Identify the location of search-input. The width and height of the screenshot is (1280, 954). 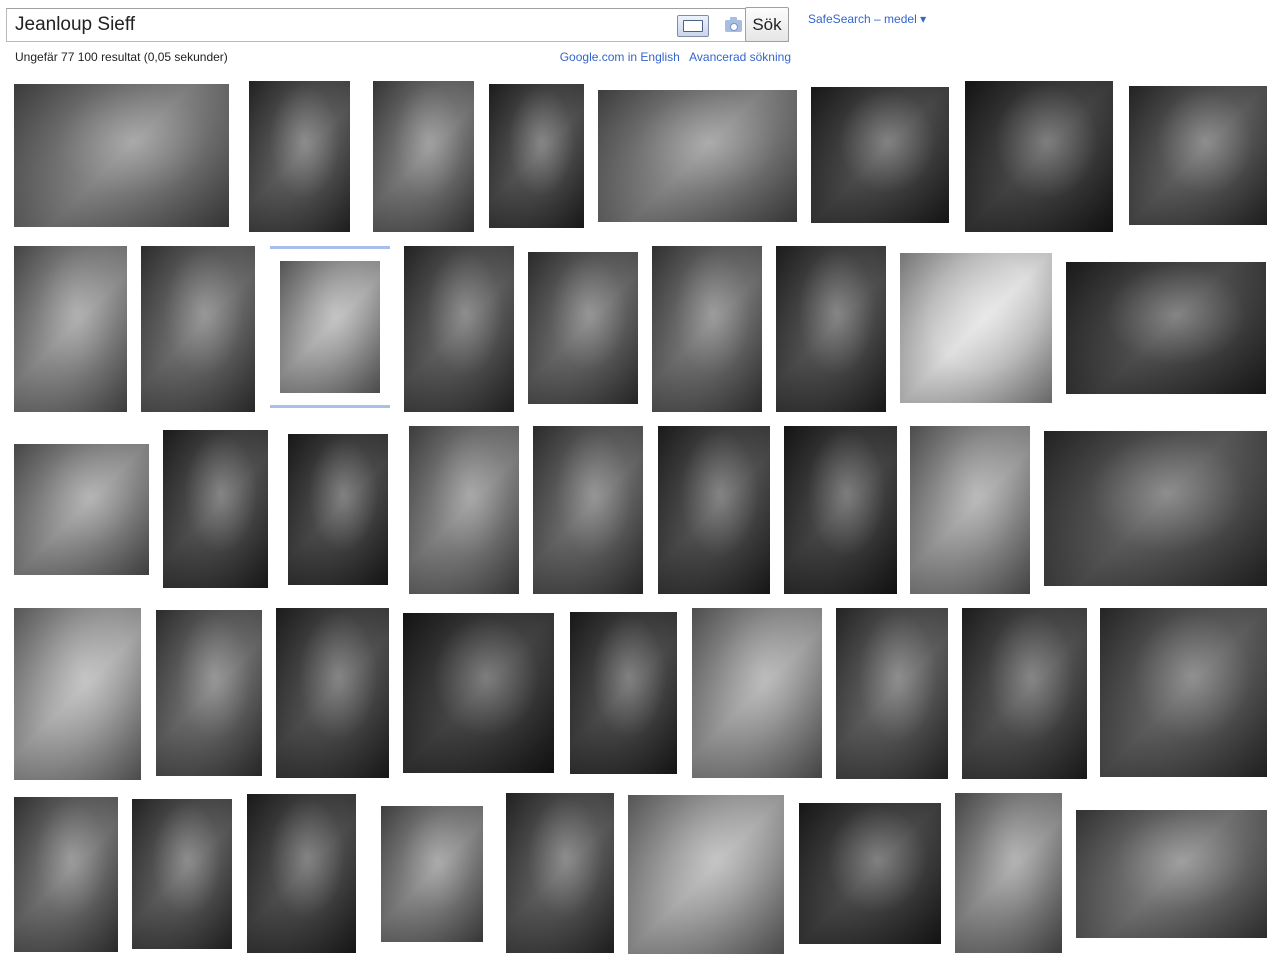
(345, 25).